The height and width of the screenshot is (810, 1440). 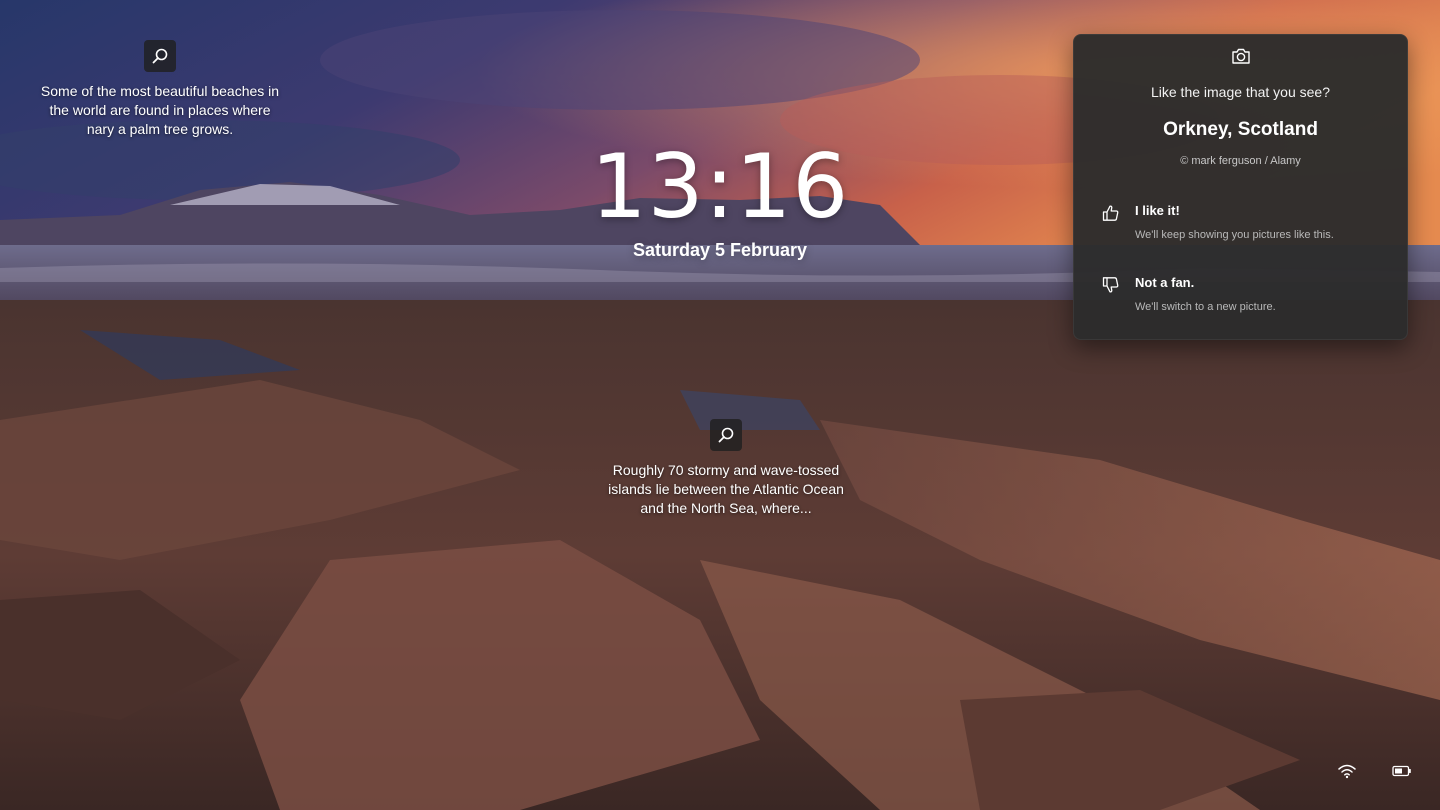 What do you see at coordinates (1240, 92) in the screenshot?
I see `panel-question: Like the image that you see?` at bounding box center [1240, 92].